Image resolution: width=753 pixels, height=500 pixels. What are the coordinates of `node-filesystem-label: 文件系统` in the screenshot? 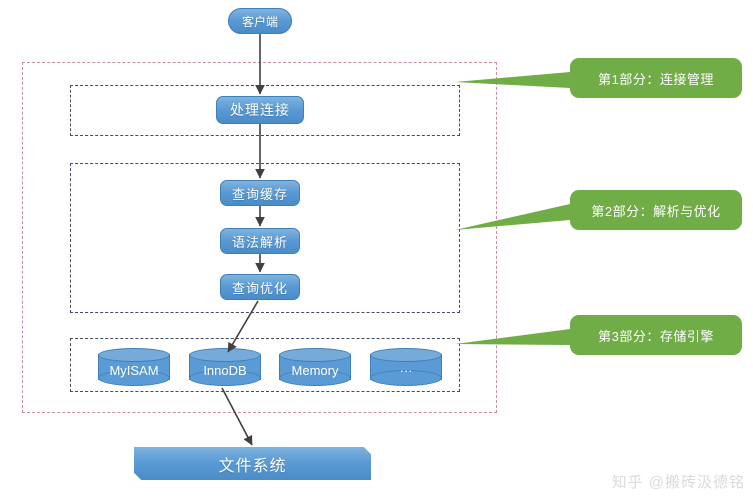 It's located at (252, 466).